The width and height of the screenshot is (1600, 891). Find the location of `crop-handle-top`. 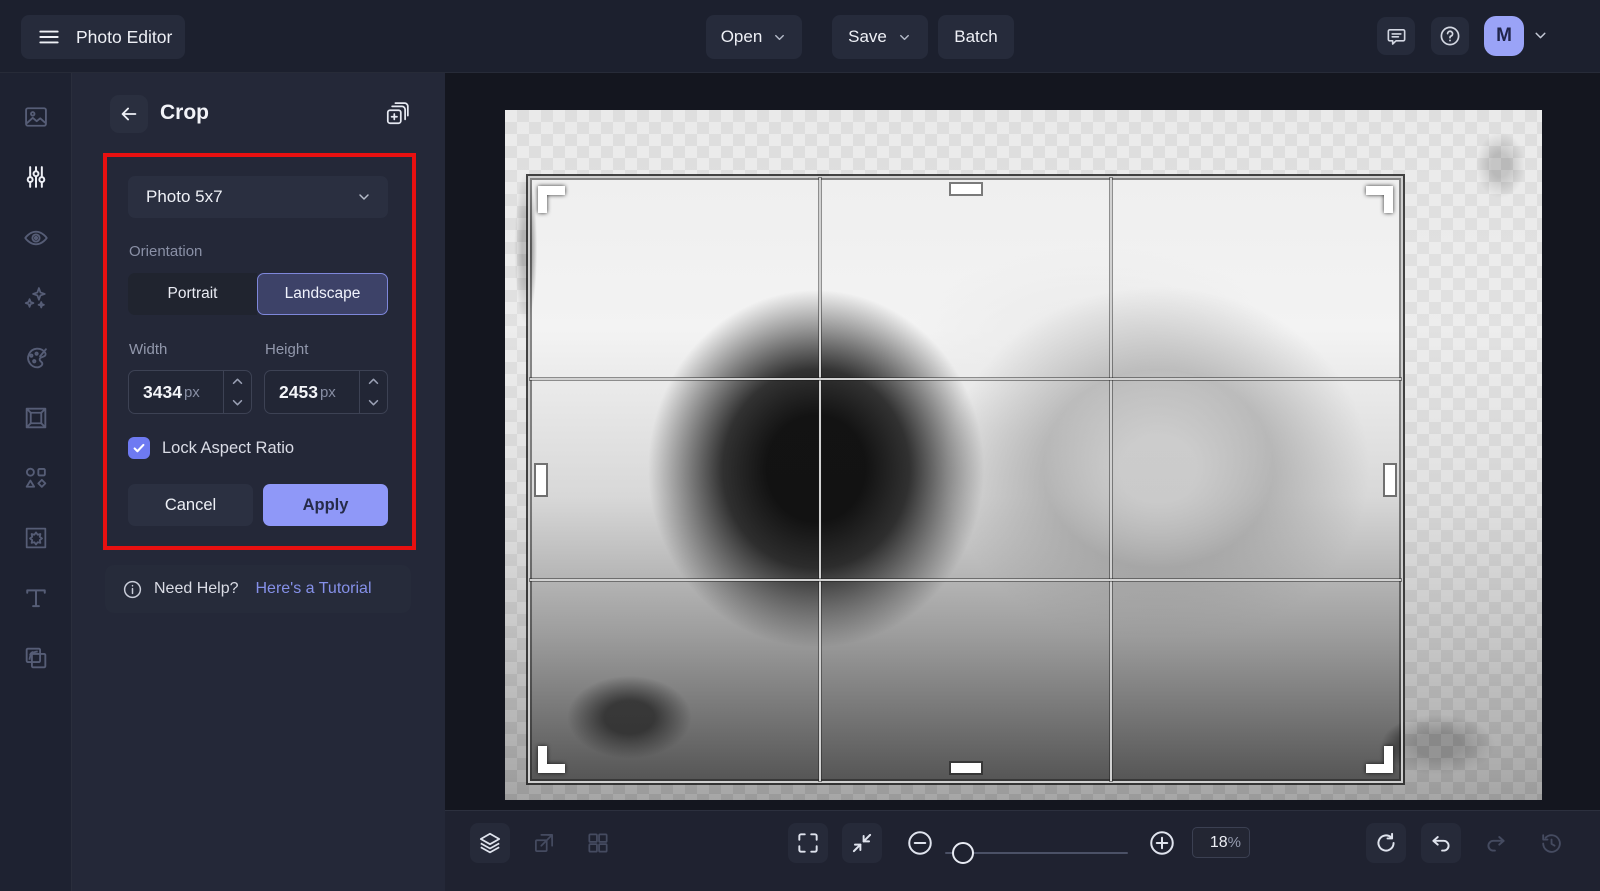

crop-handle-top is located at coordinates (965, 189).